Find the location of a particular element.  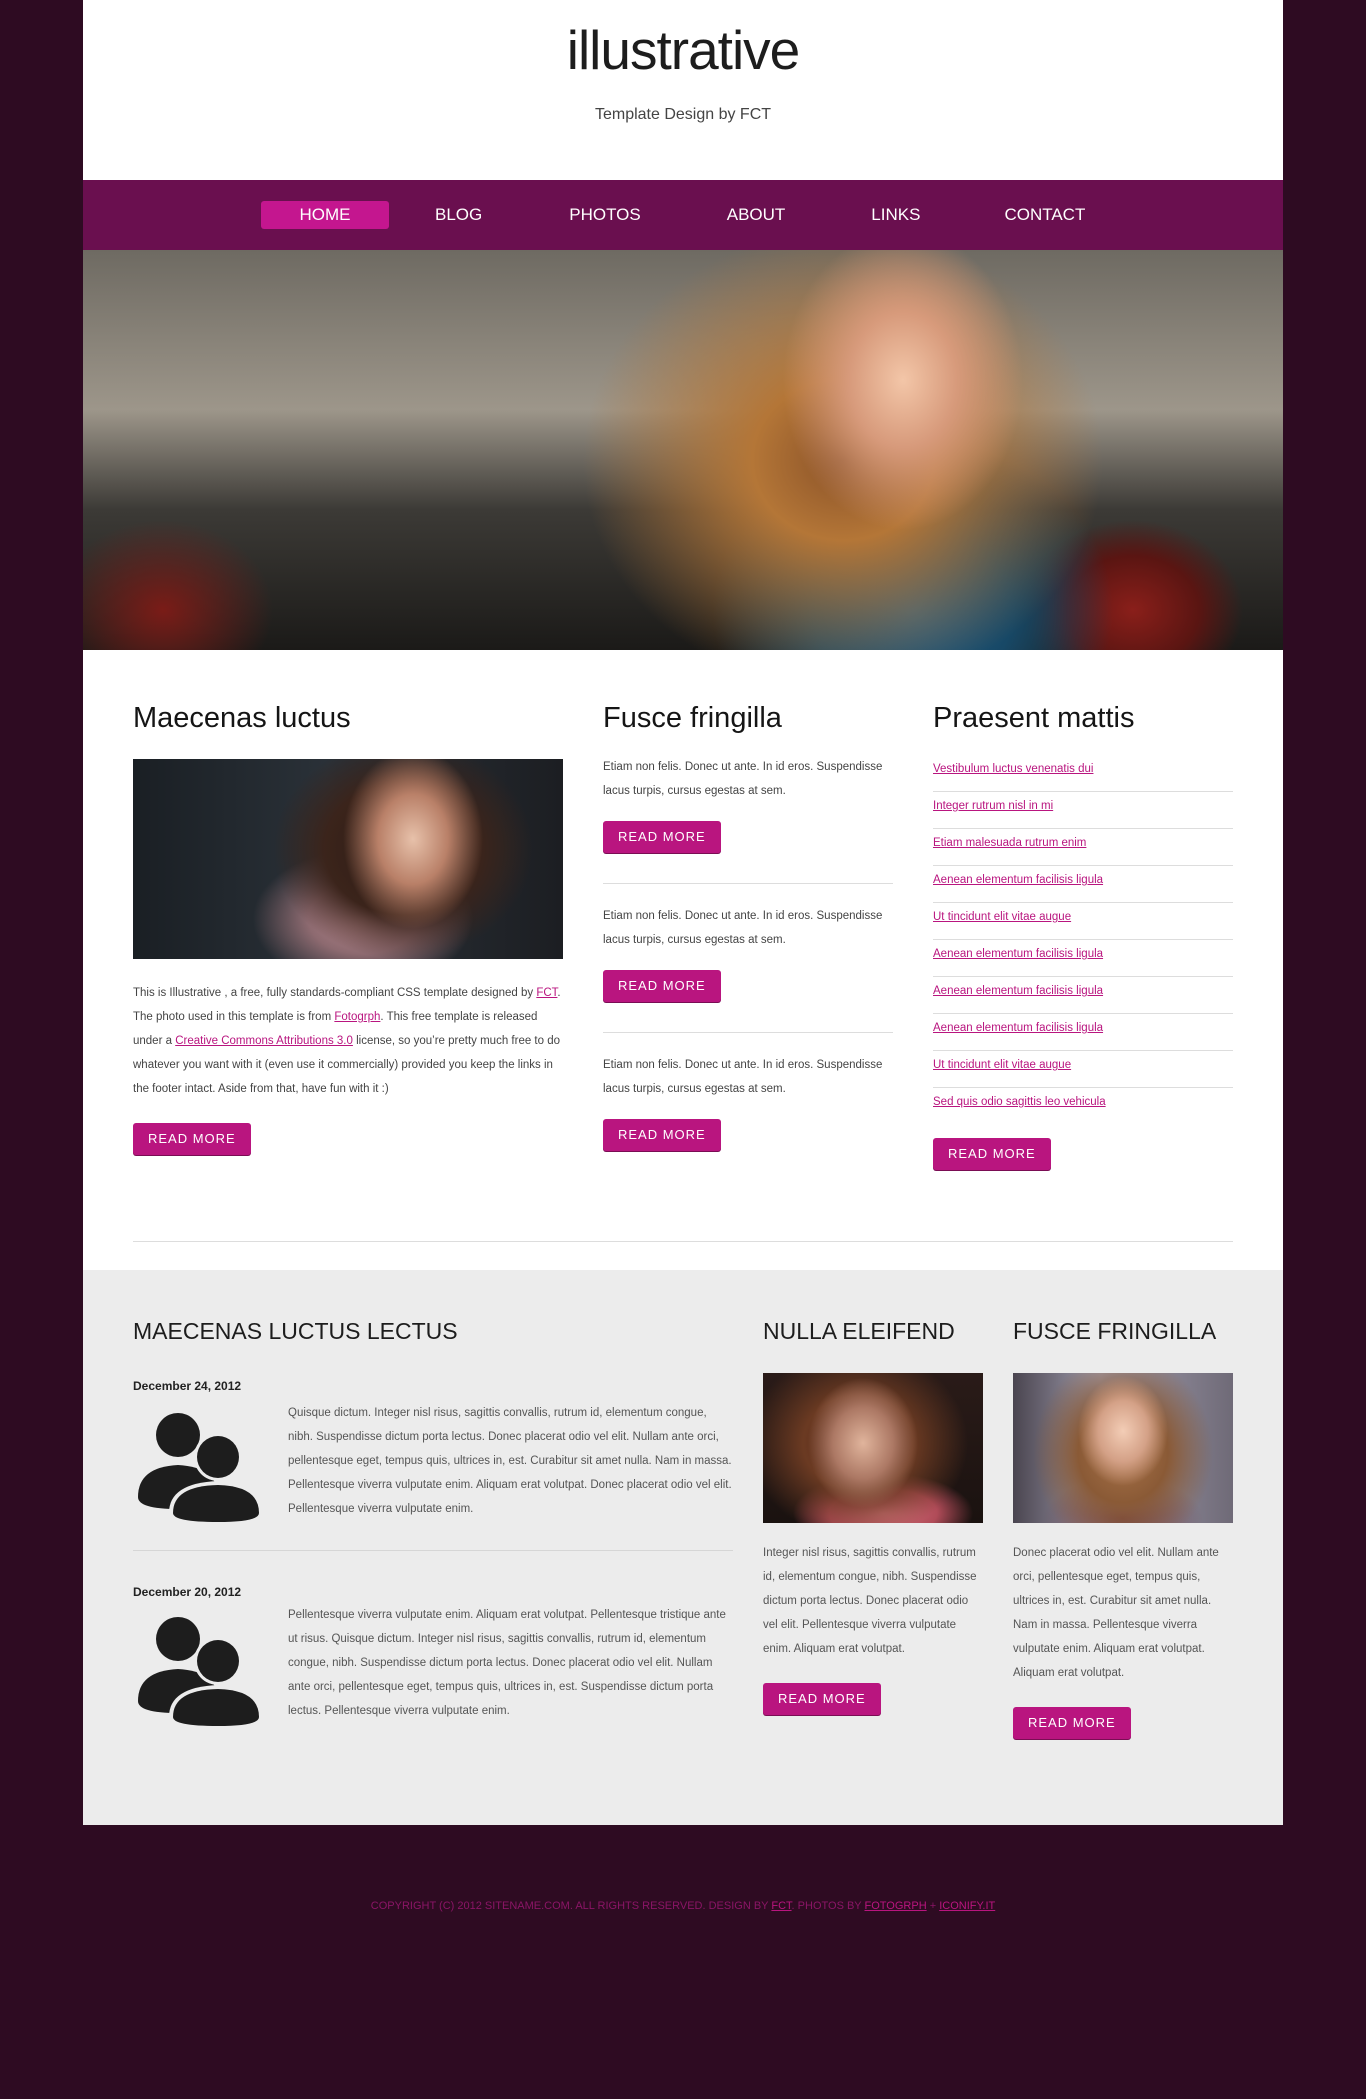

nav-item-blog: BLOG is located at coordinates (458, 215).